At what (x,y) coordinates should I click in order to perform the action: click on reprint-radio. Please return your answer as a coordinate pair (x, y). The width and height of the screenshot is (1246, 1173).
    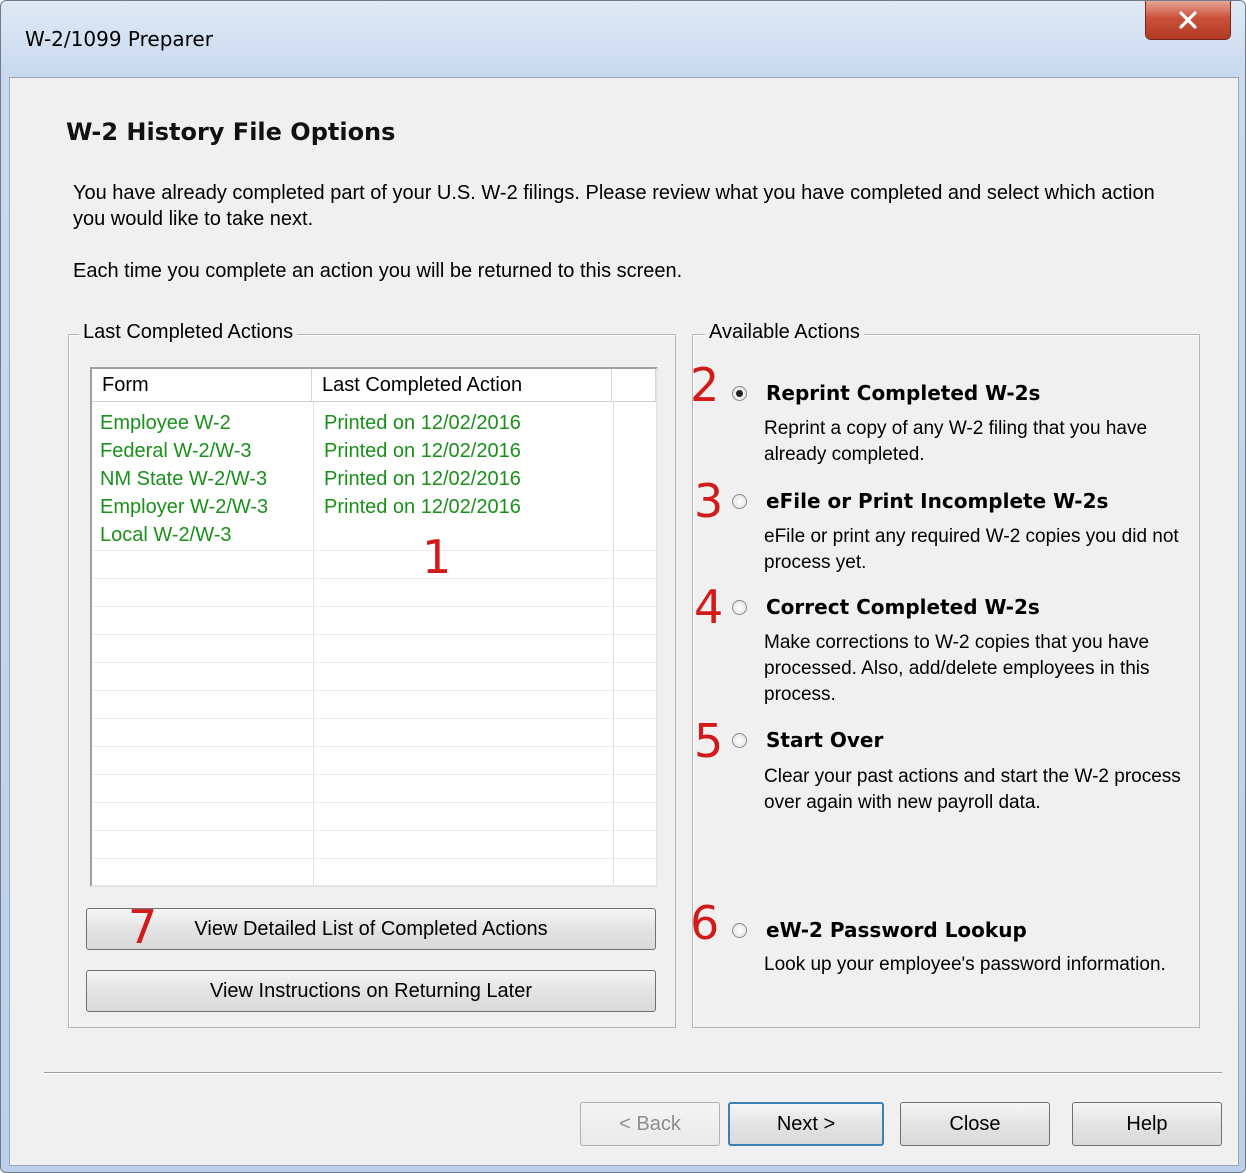
    Looking at the image, I should click on (739, 393).